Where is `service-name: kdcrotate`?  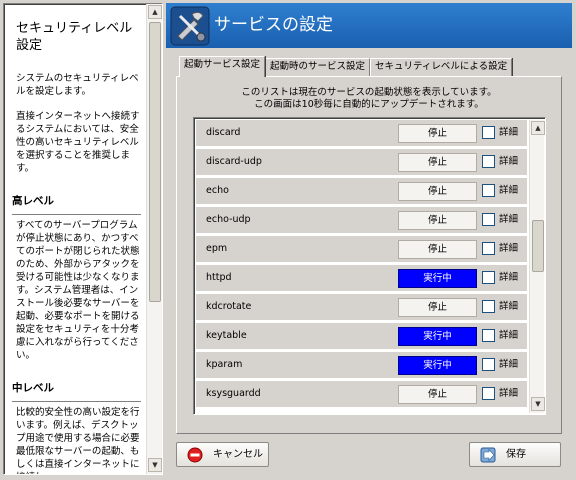 service-name: kdcrotate is located at coordinates (229, 306).